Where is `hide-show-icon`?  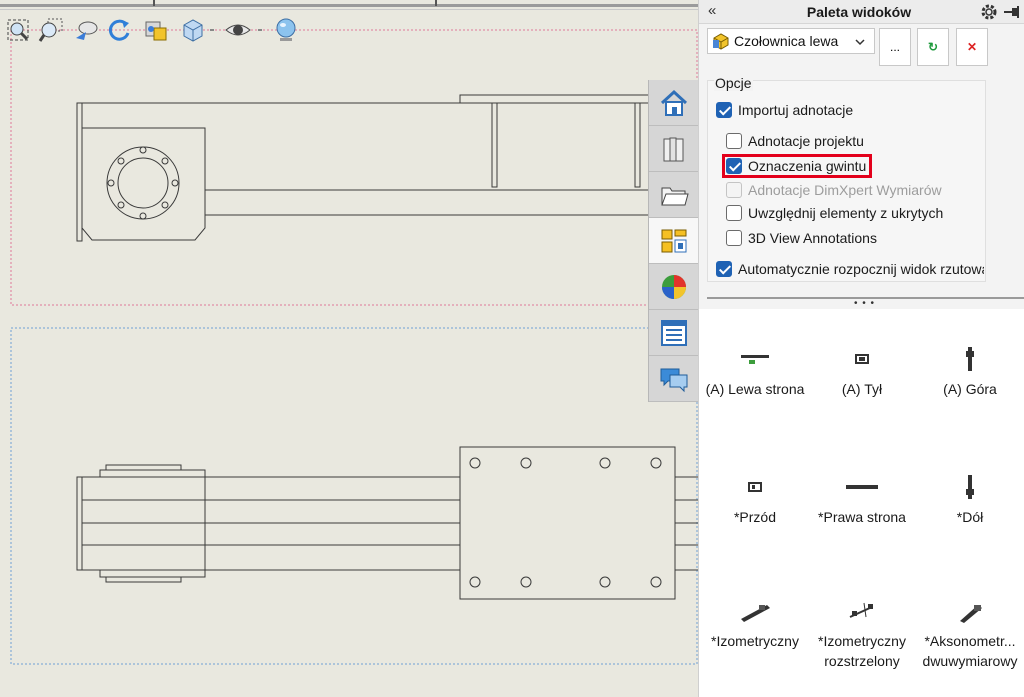 hide-show-icon is located at coordinates (238, 30).